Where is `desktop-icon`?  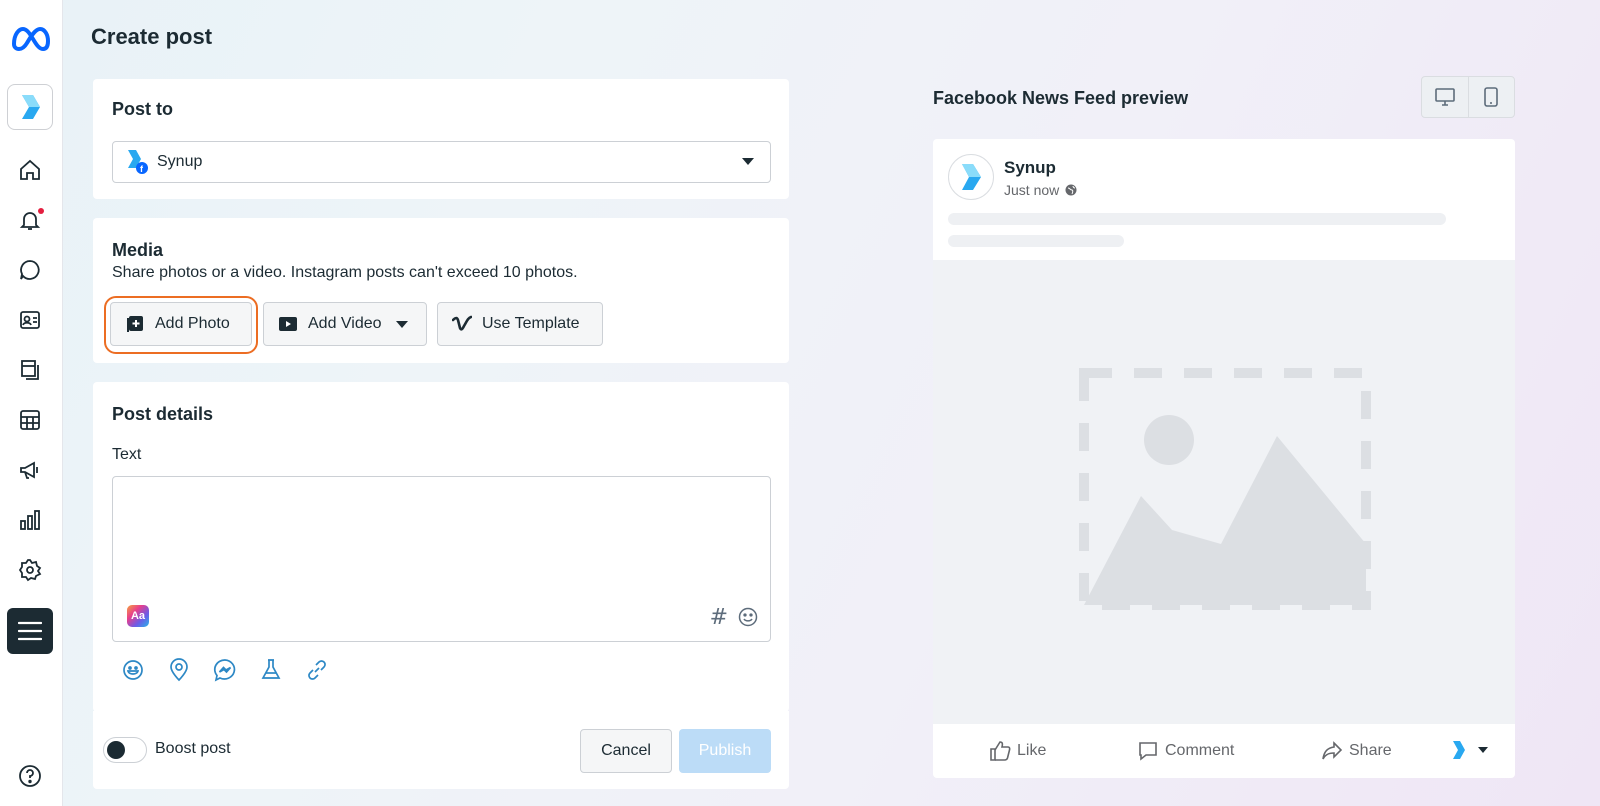 desktop-icon is located at coordinates (1444, 97).